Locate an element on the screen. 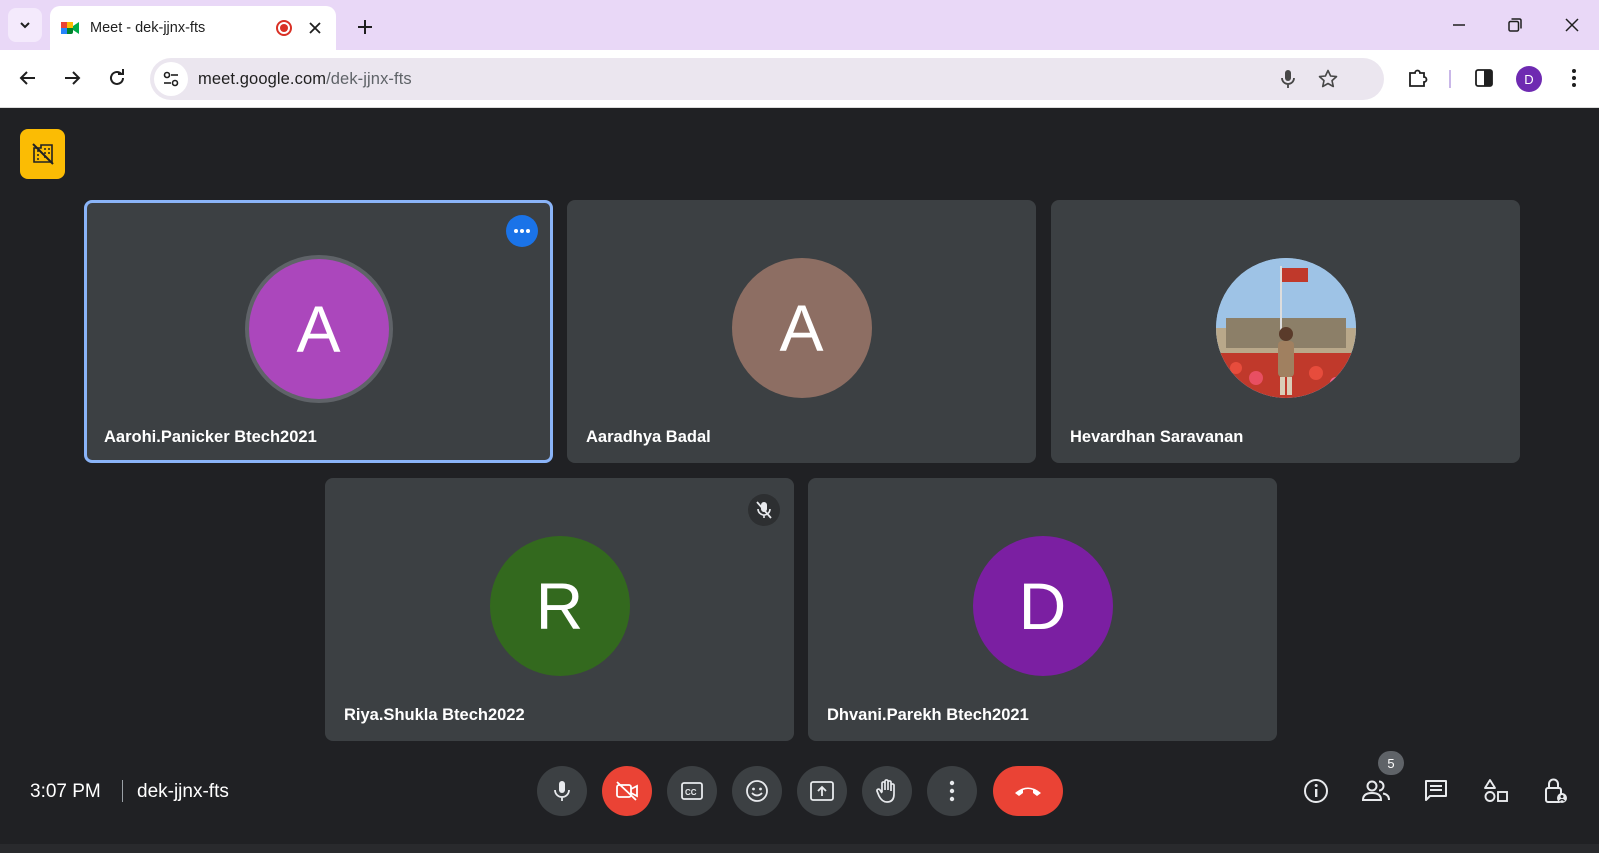  profile-photo is located at coordinates (1285, 328).